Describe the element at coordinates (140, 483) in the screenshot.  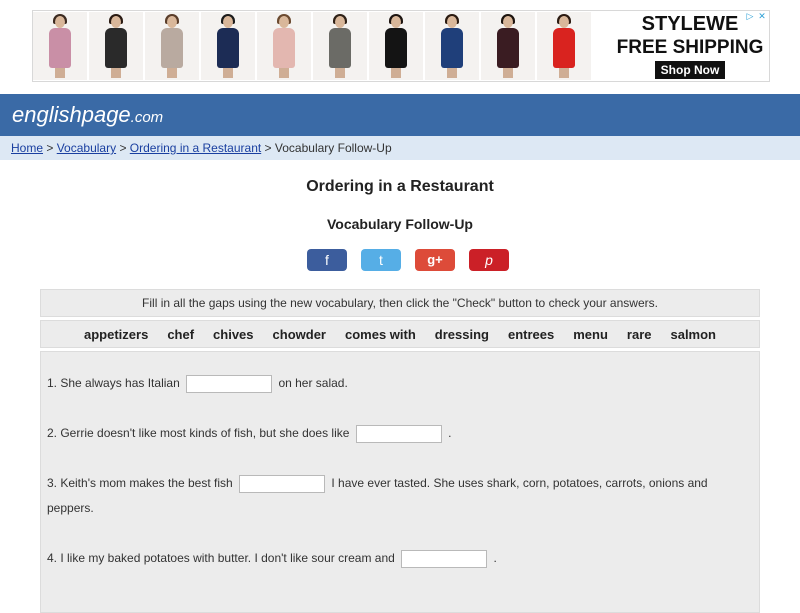
I see `question-text-before: 3. Keith's mom makes the best fish` at that location.